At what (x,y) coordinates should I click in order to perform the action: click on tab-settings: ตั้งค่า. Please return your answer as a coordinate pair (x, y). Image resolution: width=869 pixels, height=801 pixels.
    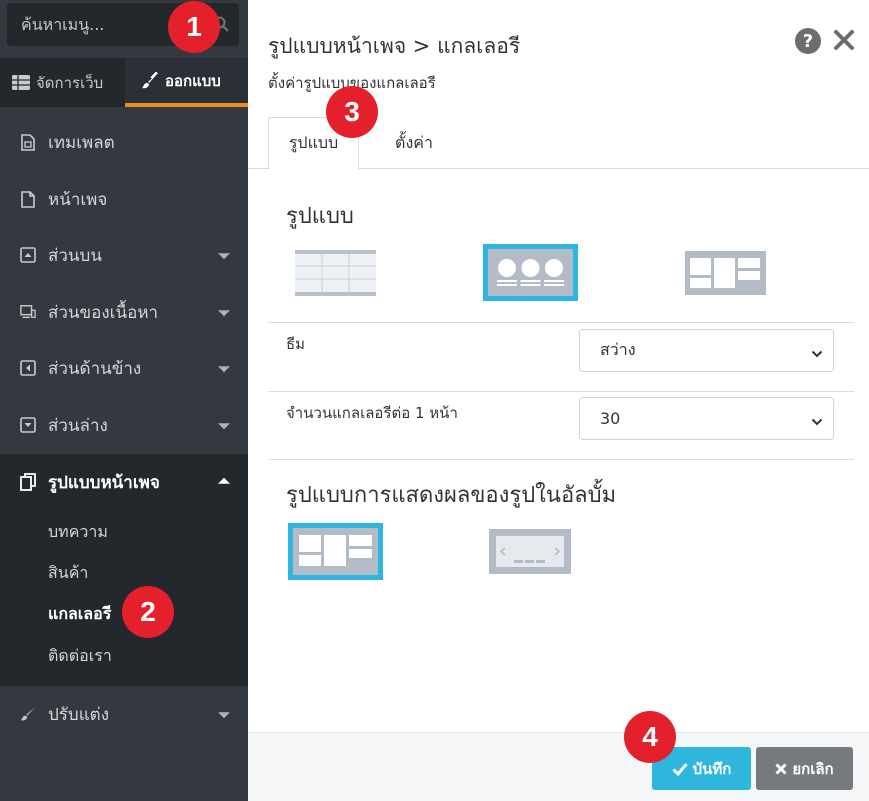
    Looking at the image, I should click on (414, 143).